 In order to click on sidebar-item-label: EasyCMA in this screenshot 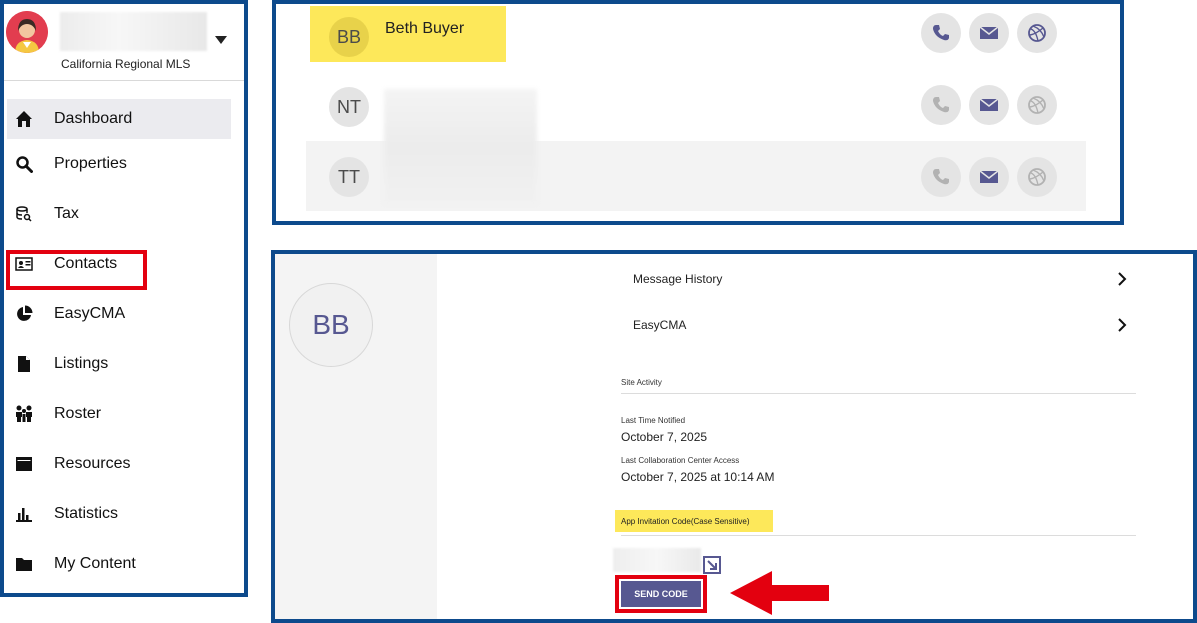, I will do `click(90, 313)`.